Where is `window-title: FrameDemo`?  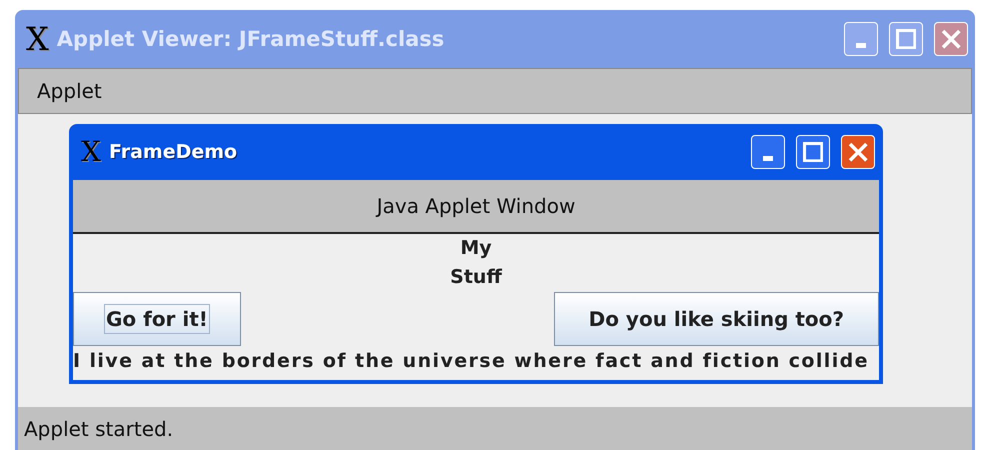
window-title: FrameDemo is located at coordinates (173, 152).